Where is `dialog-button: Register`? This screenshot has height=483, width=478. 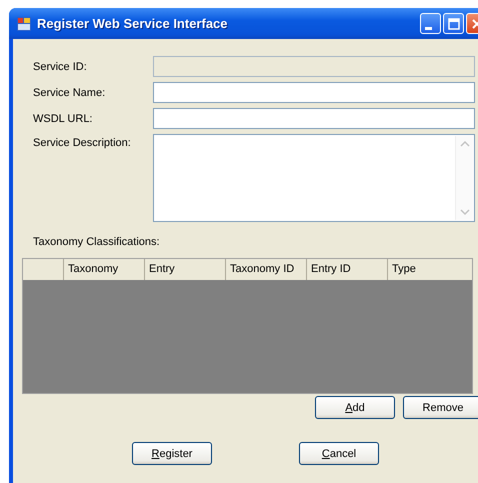 dialog-button: Register is located at coordinates (172, 453).